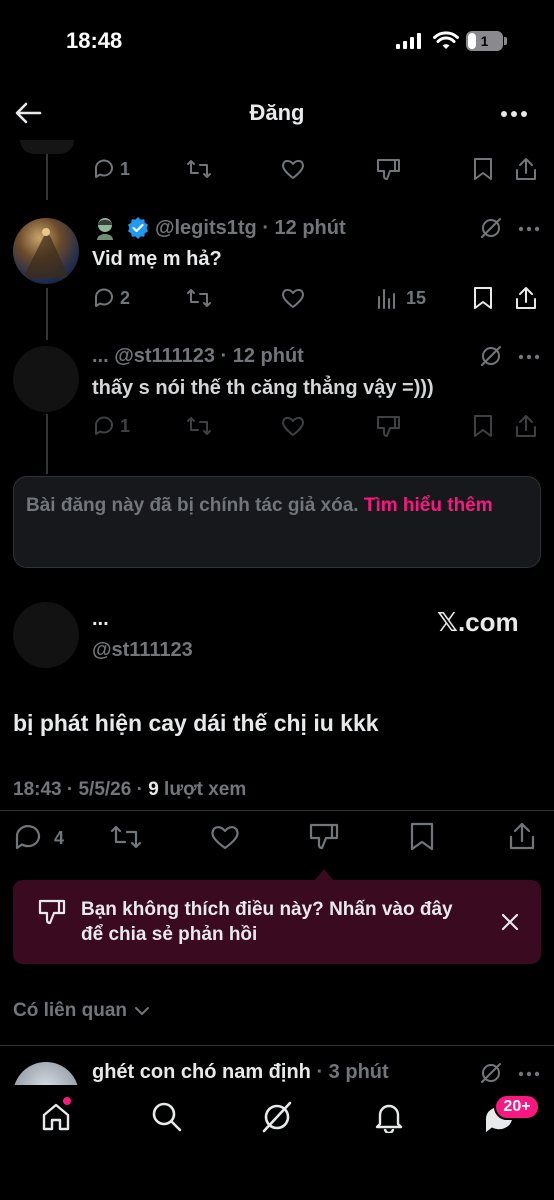 The image size is (554, 1200). What do you see at coordinates (409, 41) in the screenshot?
I see `cellular-signal-icon` at bounding box center [409, 41].